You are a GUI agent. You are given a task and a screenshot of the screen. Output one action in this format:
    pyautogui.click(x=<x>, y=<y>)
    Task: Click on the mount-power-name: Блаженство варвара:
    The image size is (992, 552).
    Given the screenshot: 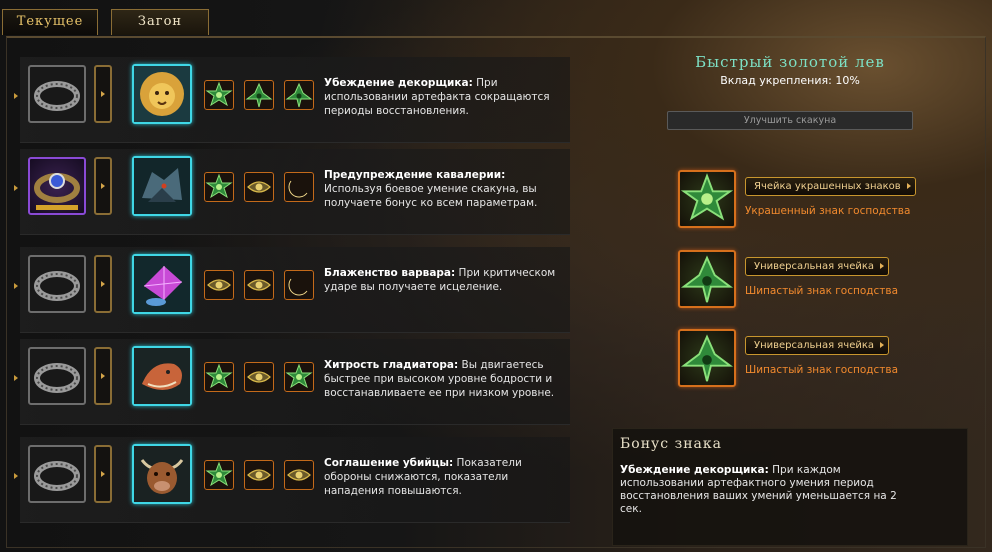 What is the action you would take?
    pyautogui.click(x=390, y=273)
    